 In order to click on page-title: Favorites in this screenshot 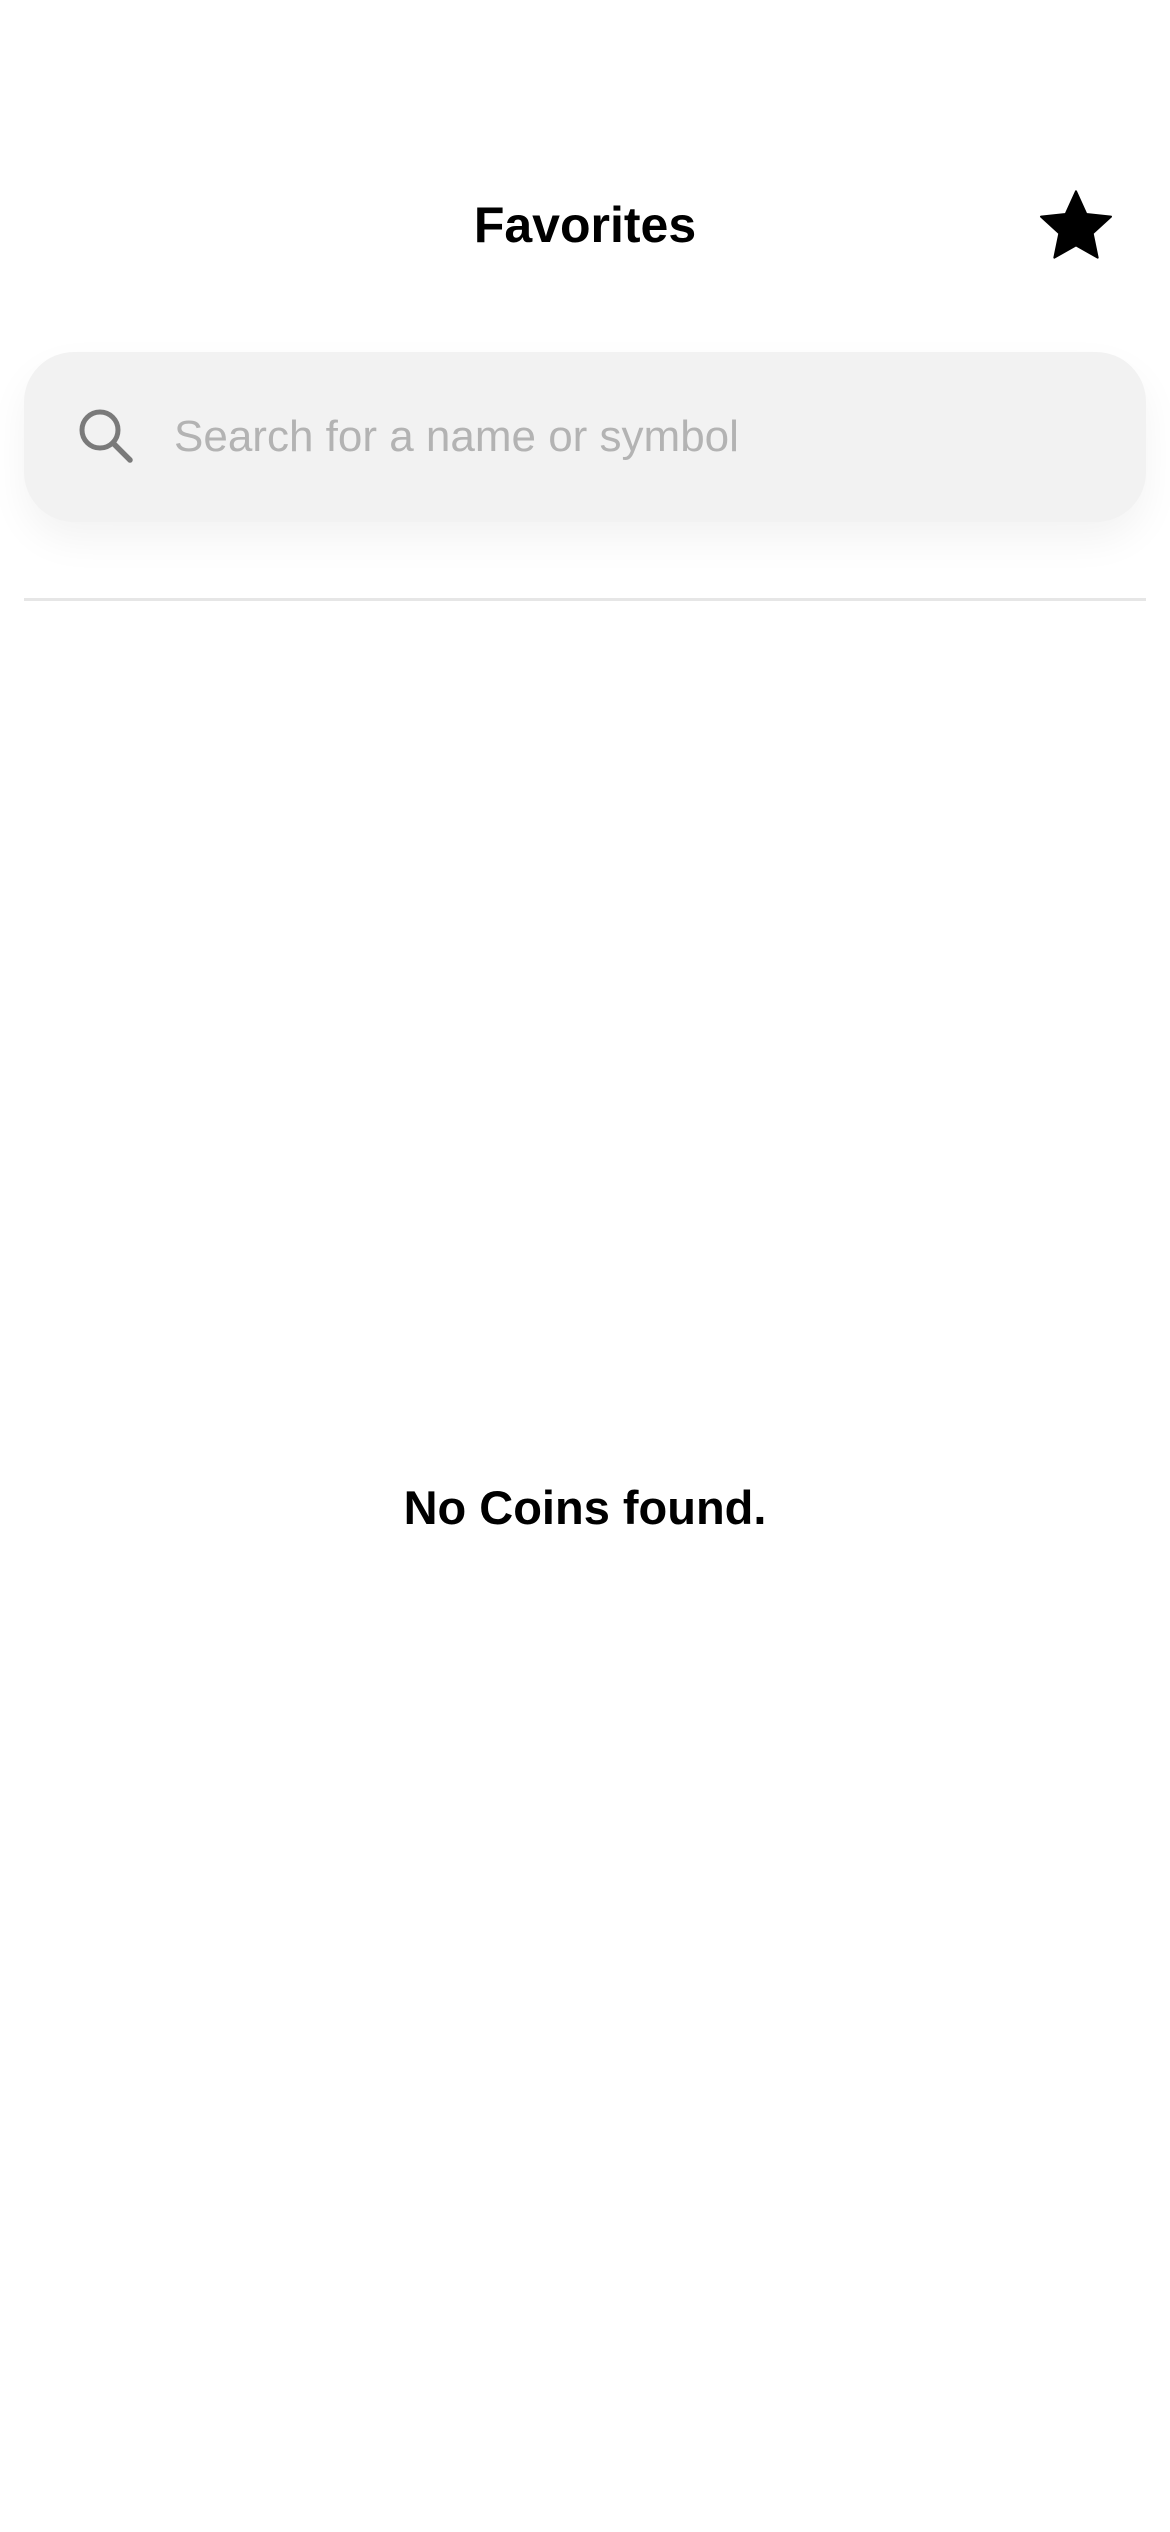, I will do `click(585, 225)`.